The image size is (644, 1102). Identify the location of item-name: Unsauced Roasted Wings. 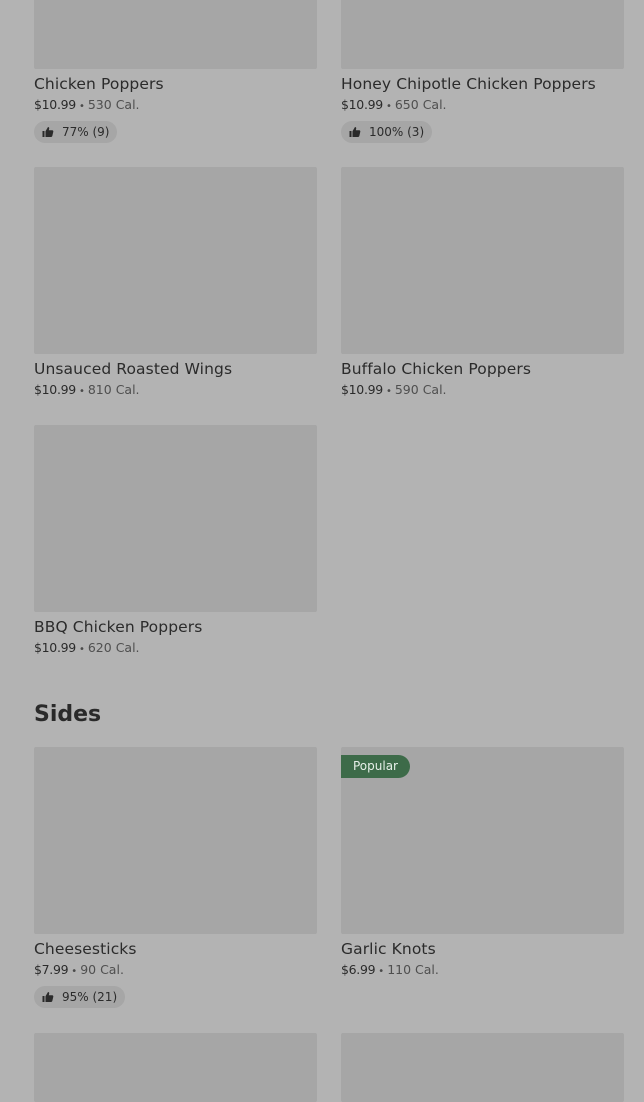
(133, 369).